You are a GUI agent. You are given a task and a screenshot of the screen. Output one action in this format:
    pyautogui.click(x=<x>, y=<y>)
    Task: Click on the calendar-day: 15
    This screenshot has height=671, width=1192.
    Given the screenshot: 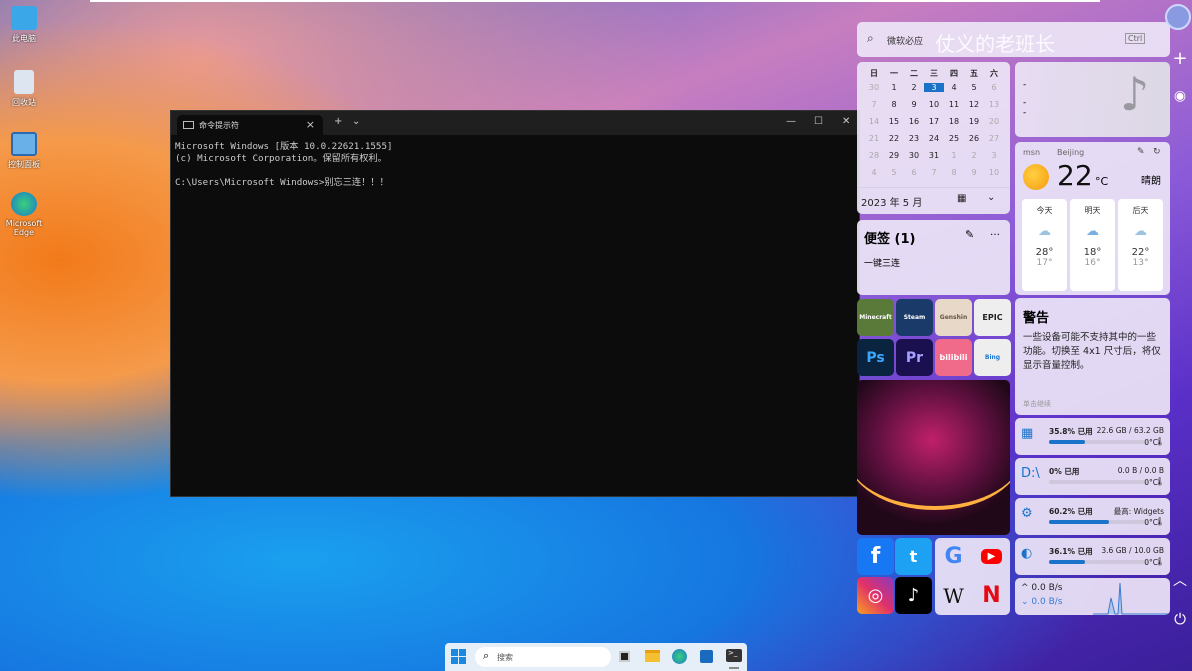 What is the action you would take?
    pyautogui.click(x=894, y=121)
    